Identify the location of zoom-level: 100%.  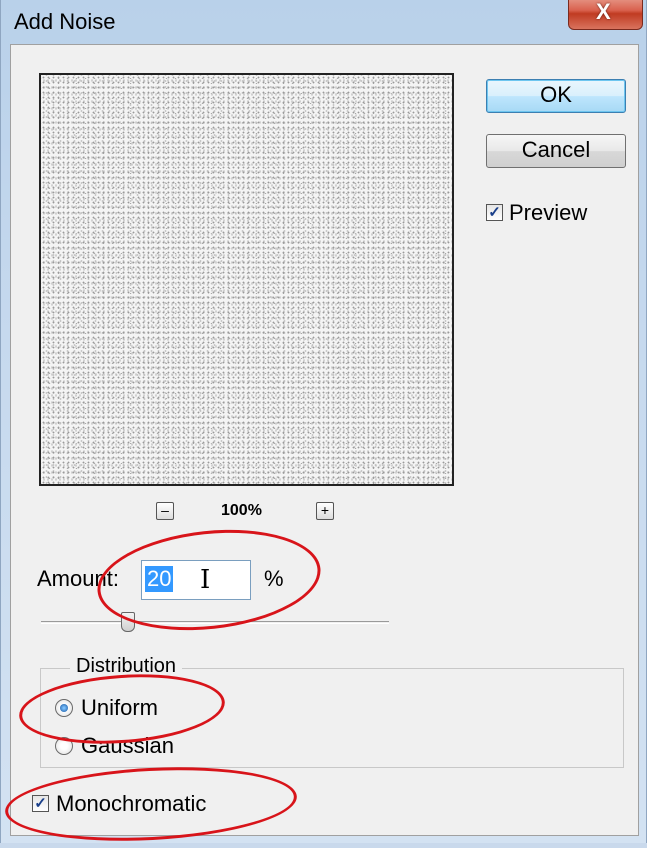
(241, 510).